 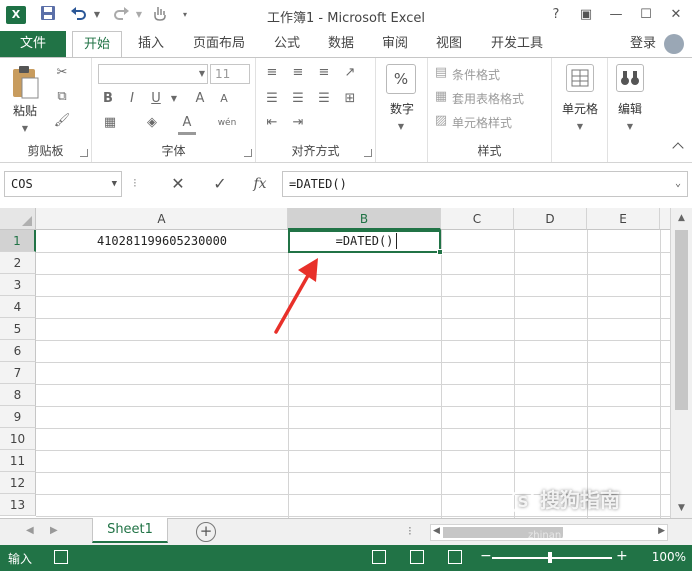 I want to click on alignment-launcher-icon, so click(x=368, y=153).